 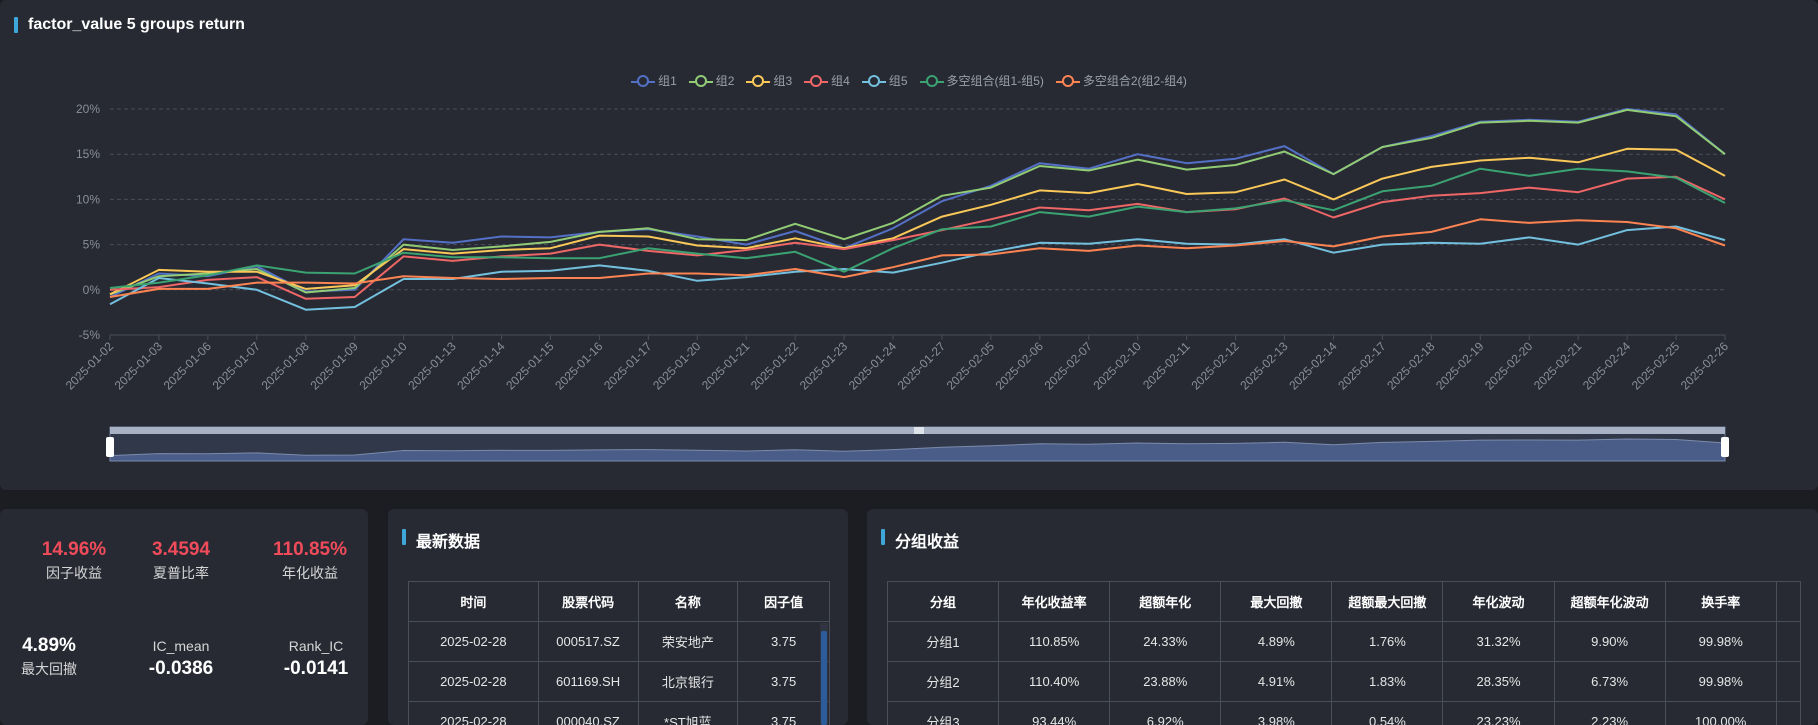 What do you see at coordinates (74, 549) in the screenshot?
I see `metric-value: 14.96%` at bounding box center [74, 549].